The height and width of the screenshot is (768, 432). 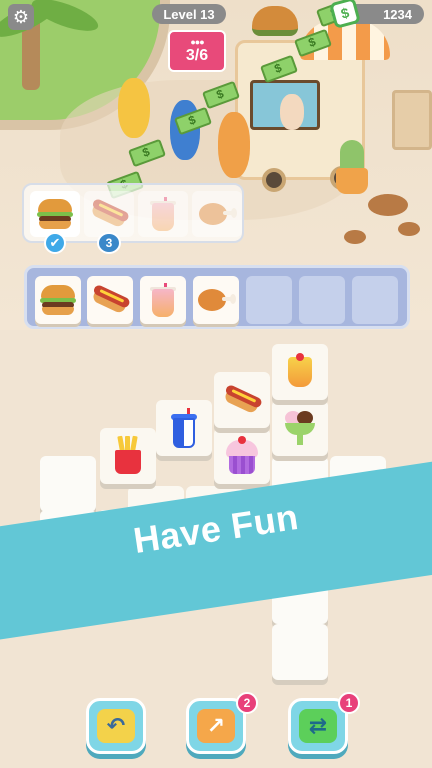 I want to click on board-tile-fries, so click(x=128, y=456).